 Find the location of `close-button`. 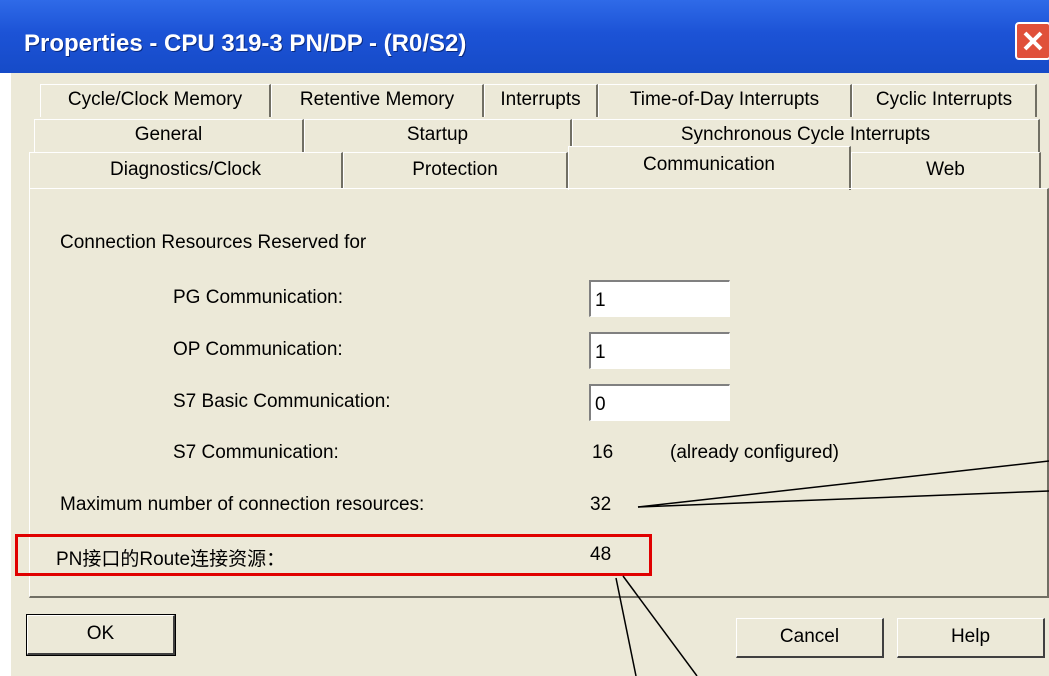

close-button is located at coordinates (1032, 41).